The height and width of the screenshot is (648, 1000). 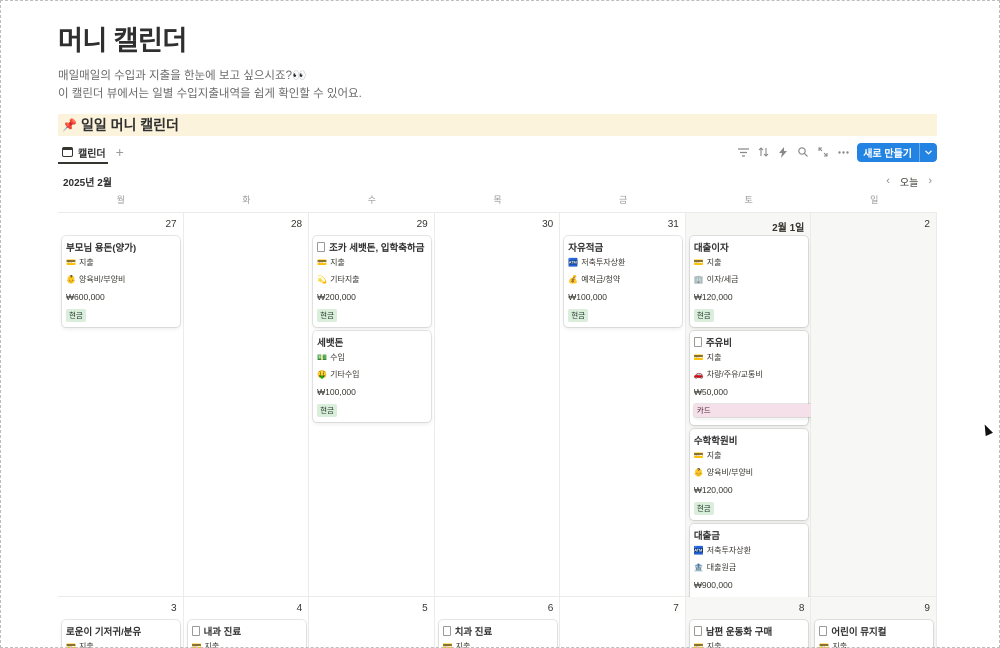 I want to click on entry-card: 주유비 💳 지출 🚗 차량/주유/교통비 ₩50,000 카드, so click(x=750, y=378).